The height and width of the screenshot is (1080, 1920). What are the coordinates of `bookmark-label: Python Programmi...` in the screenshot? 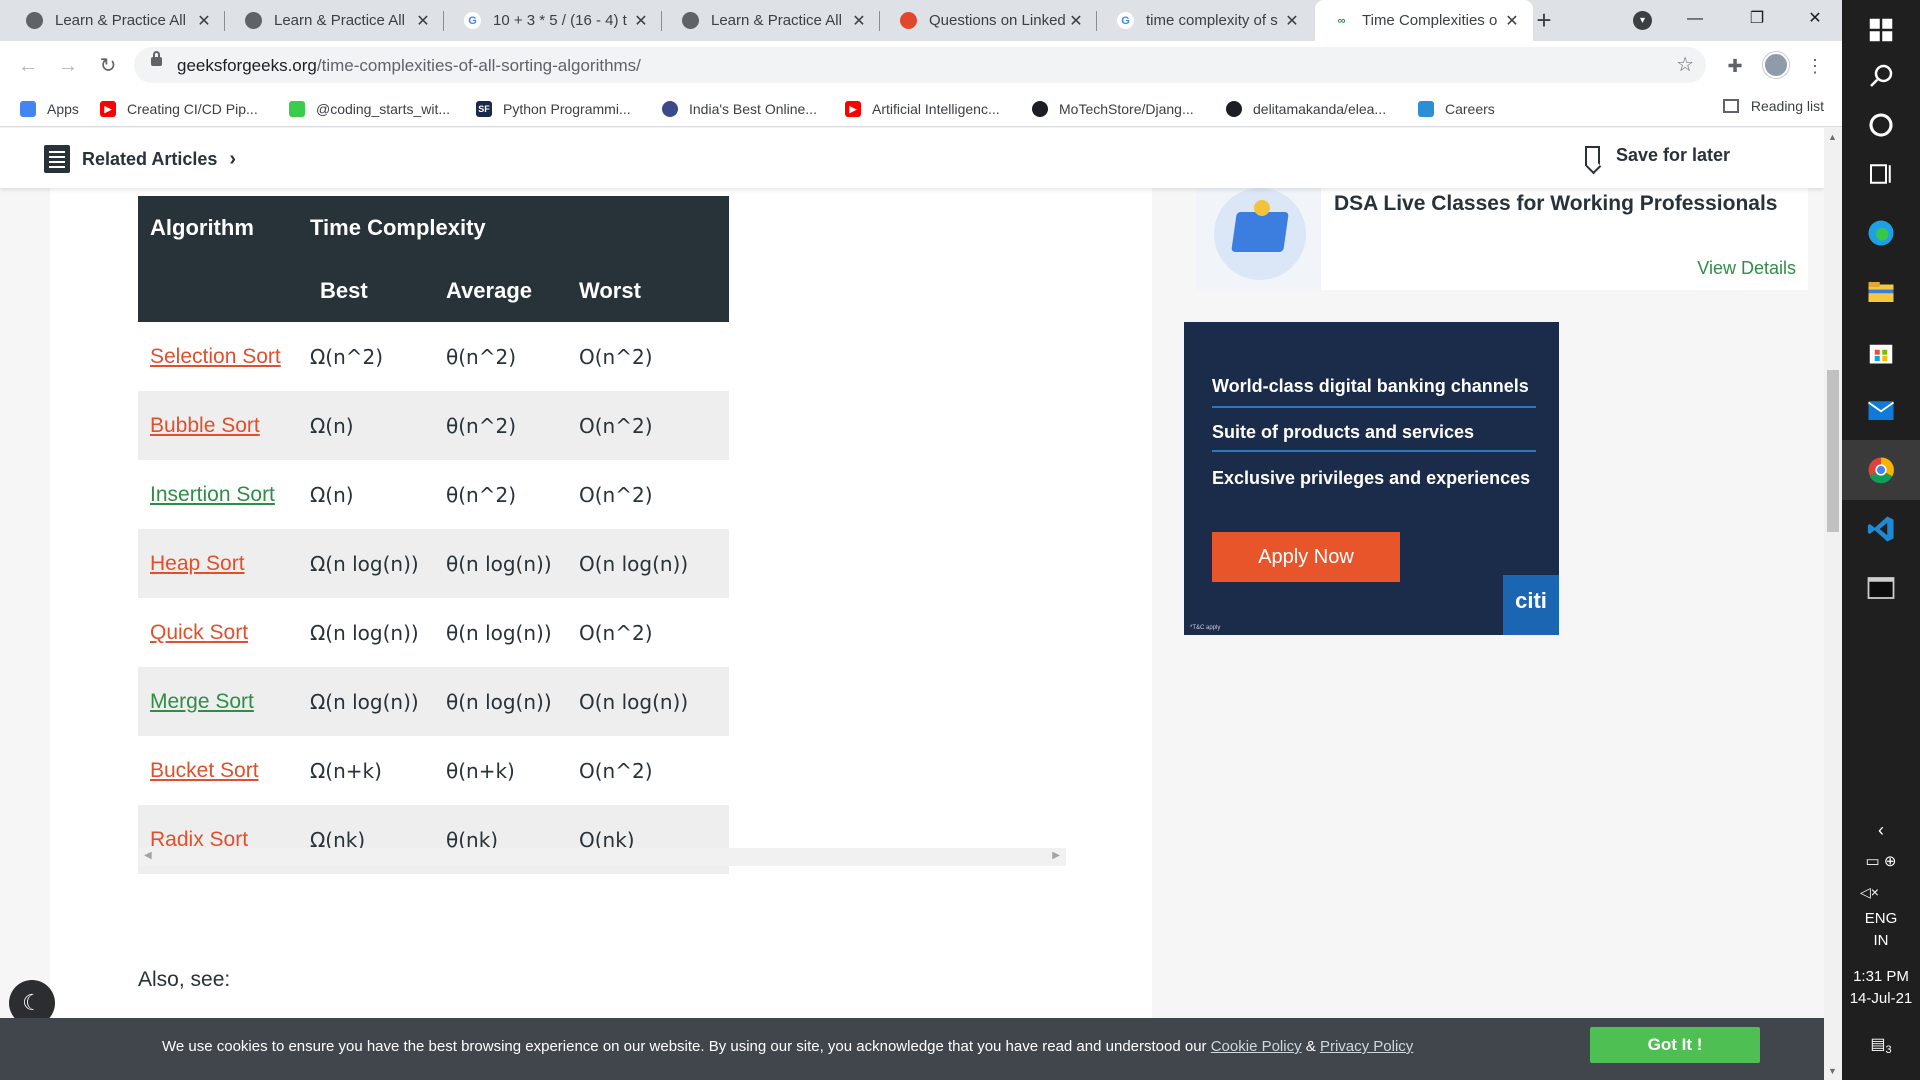 It's located at (567, 109).